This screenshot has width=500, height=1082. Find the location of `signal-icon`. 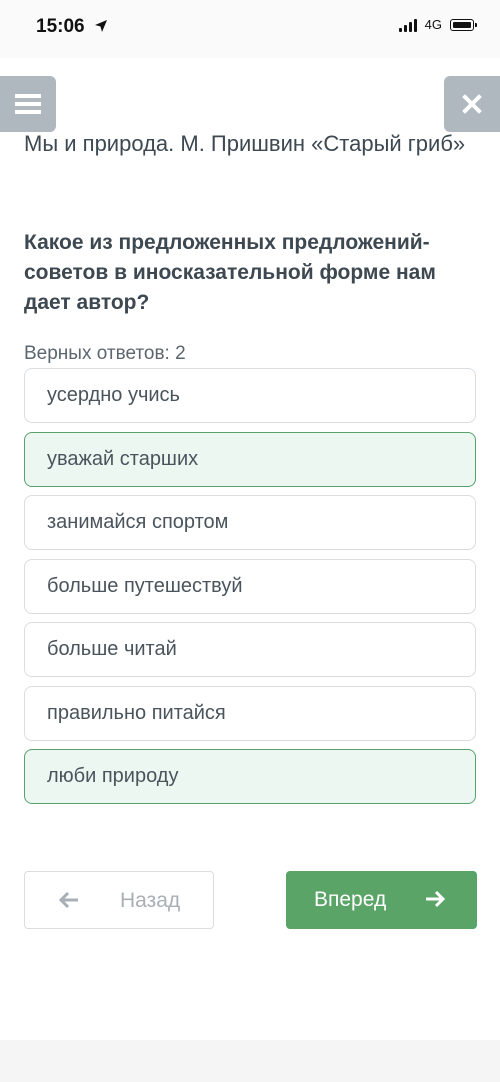

signal-icon is located at coordinates (407, 25).